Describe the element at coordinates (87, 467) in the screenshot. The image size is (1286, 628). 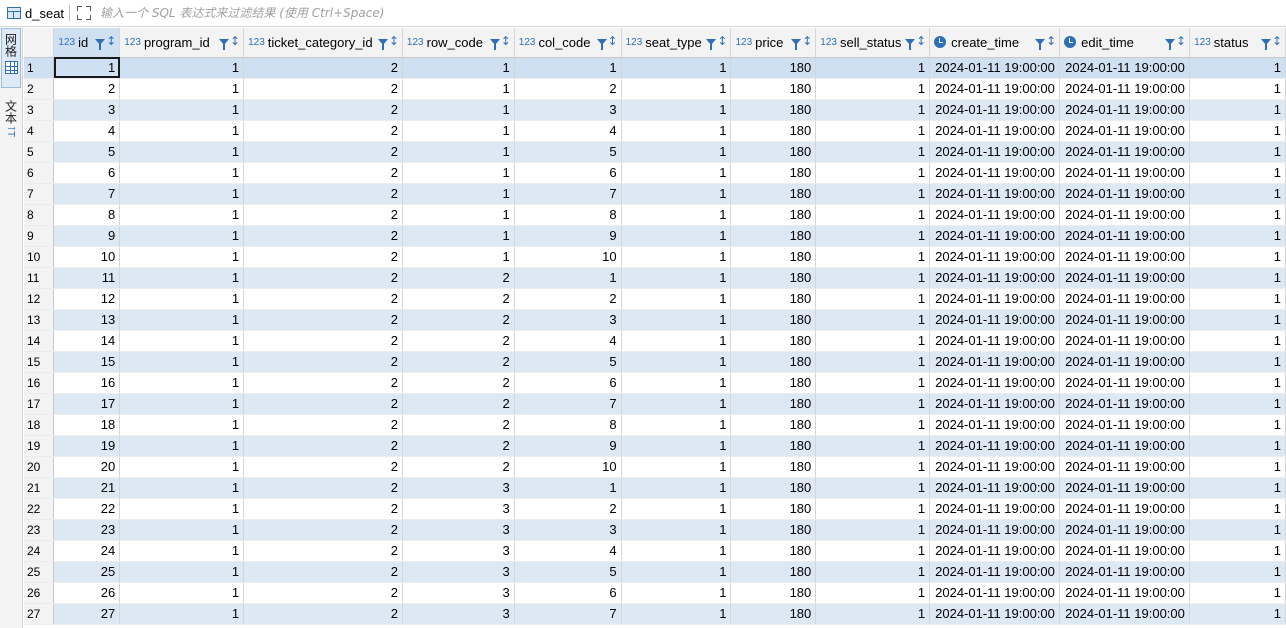
I see `cell-id: 20` at that location.